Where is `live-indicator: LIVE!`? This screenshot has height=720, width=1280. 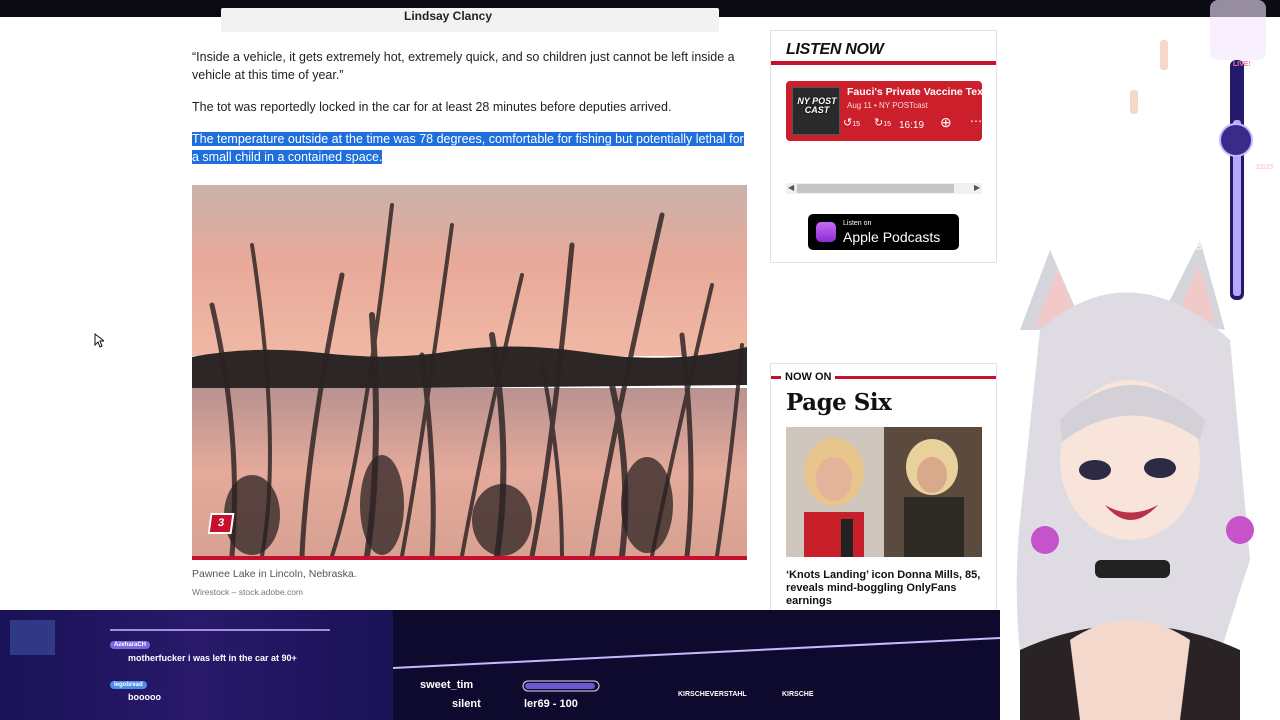 live-indicator: LIVE! is located at coordinates (1242, 64).